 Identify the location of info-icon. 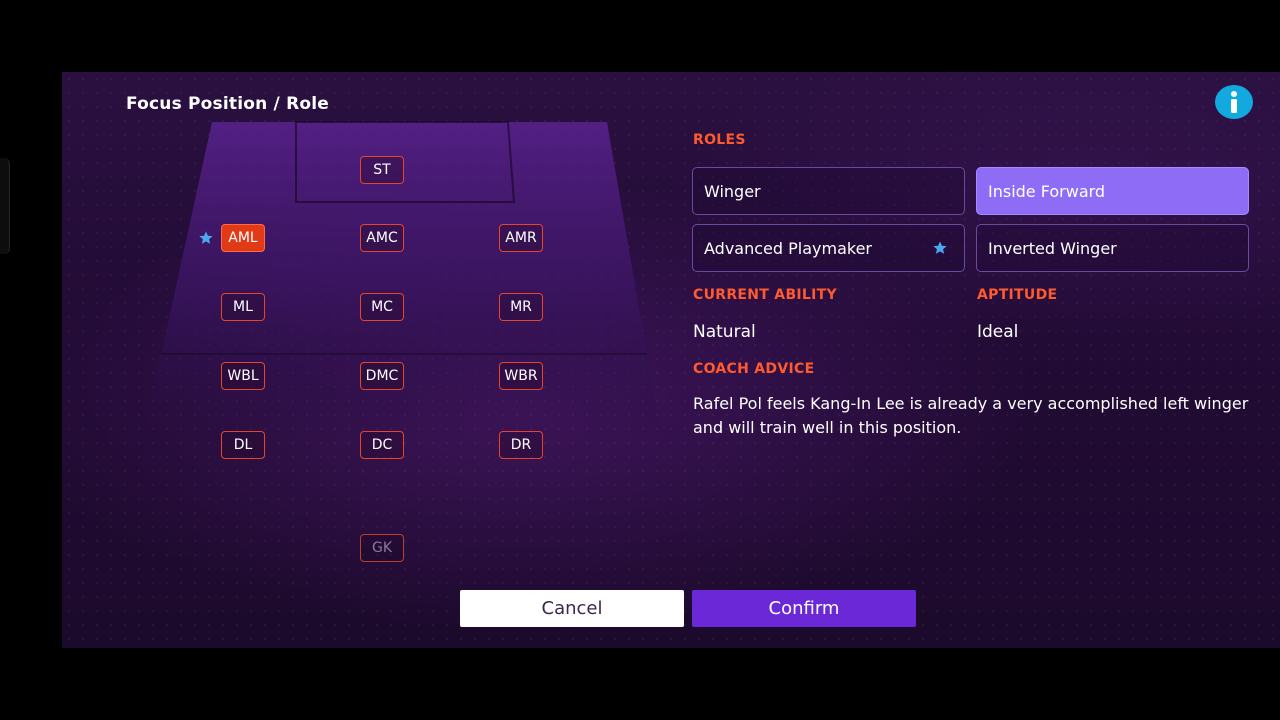
(1234, 102).